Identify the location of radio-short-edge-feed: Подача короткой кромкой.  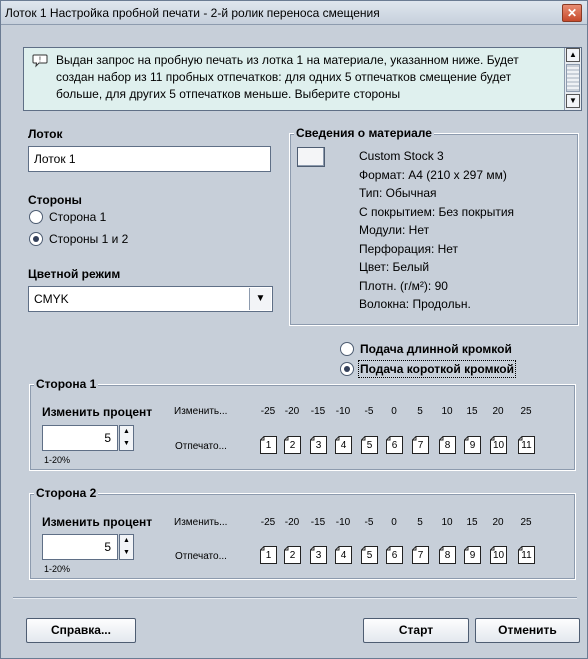
(428, 369).